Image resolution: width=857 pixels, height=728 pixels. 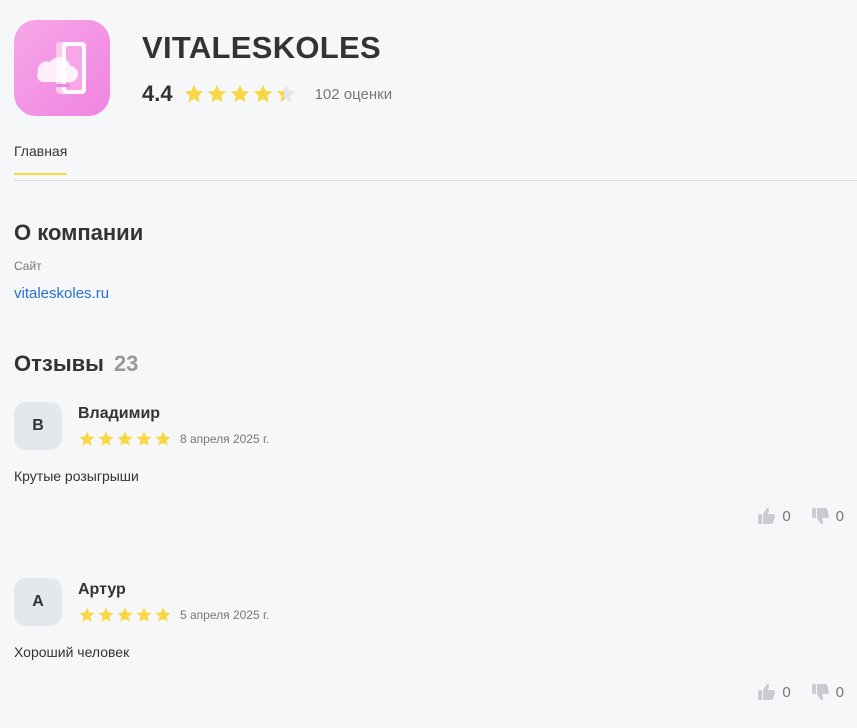 I want to click on rating-stars, so click(x=240, y=94).